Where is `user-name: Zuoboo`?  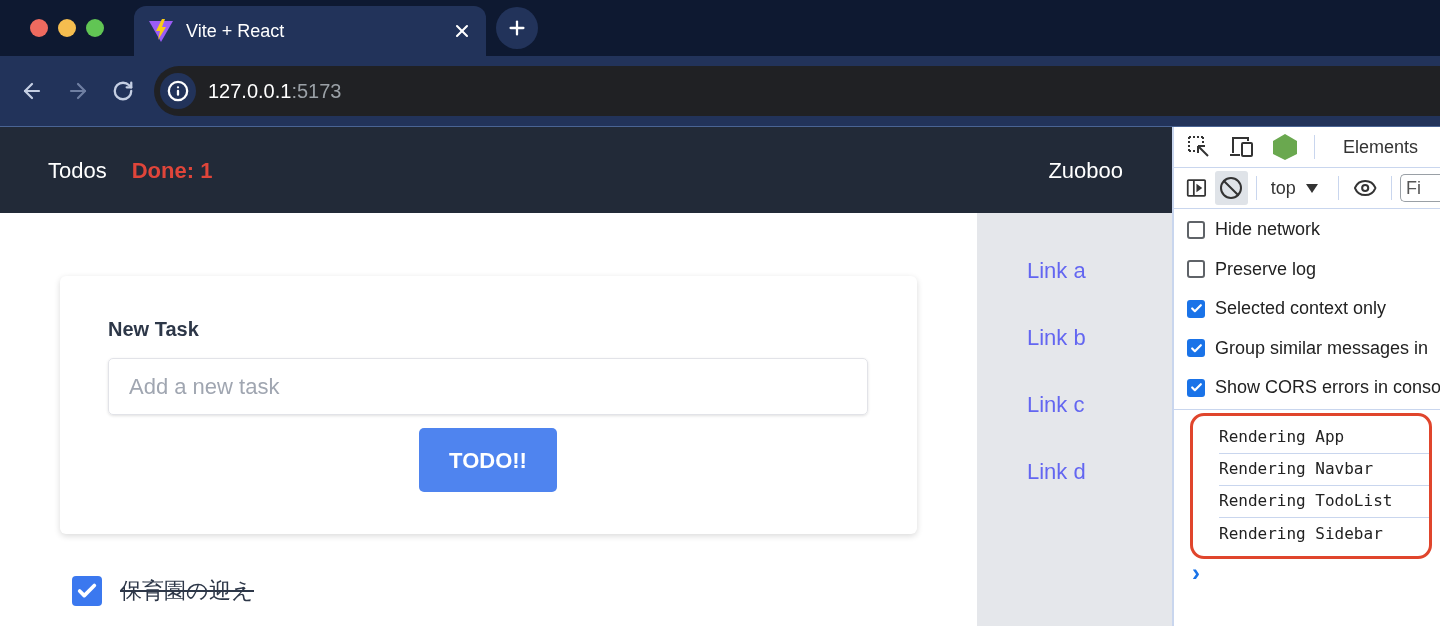
user-name: Zuoboo is located at coordinates (1085, 170).